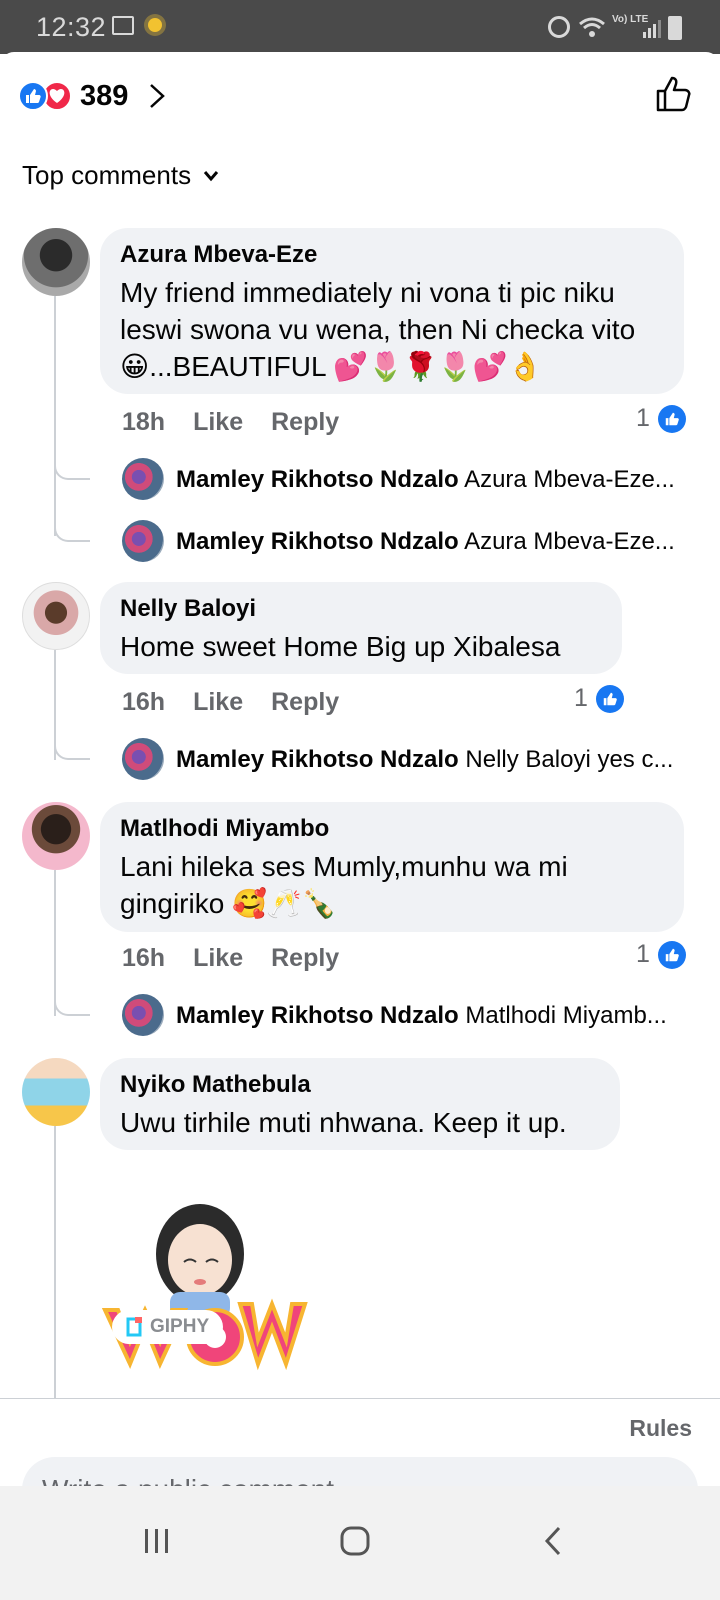 This screenshot has height=1600, width=720. What do you see at coordinates (134, 1327) in the screenshot?
I see `giphy-logo-icon` at bounding box center [134, 1327].